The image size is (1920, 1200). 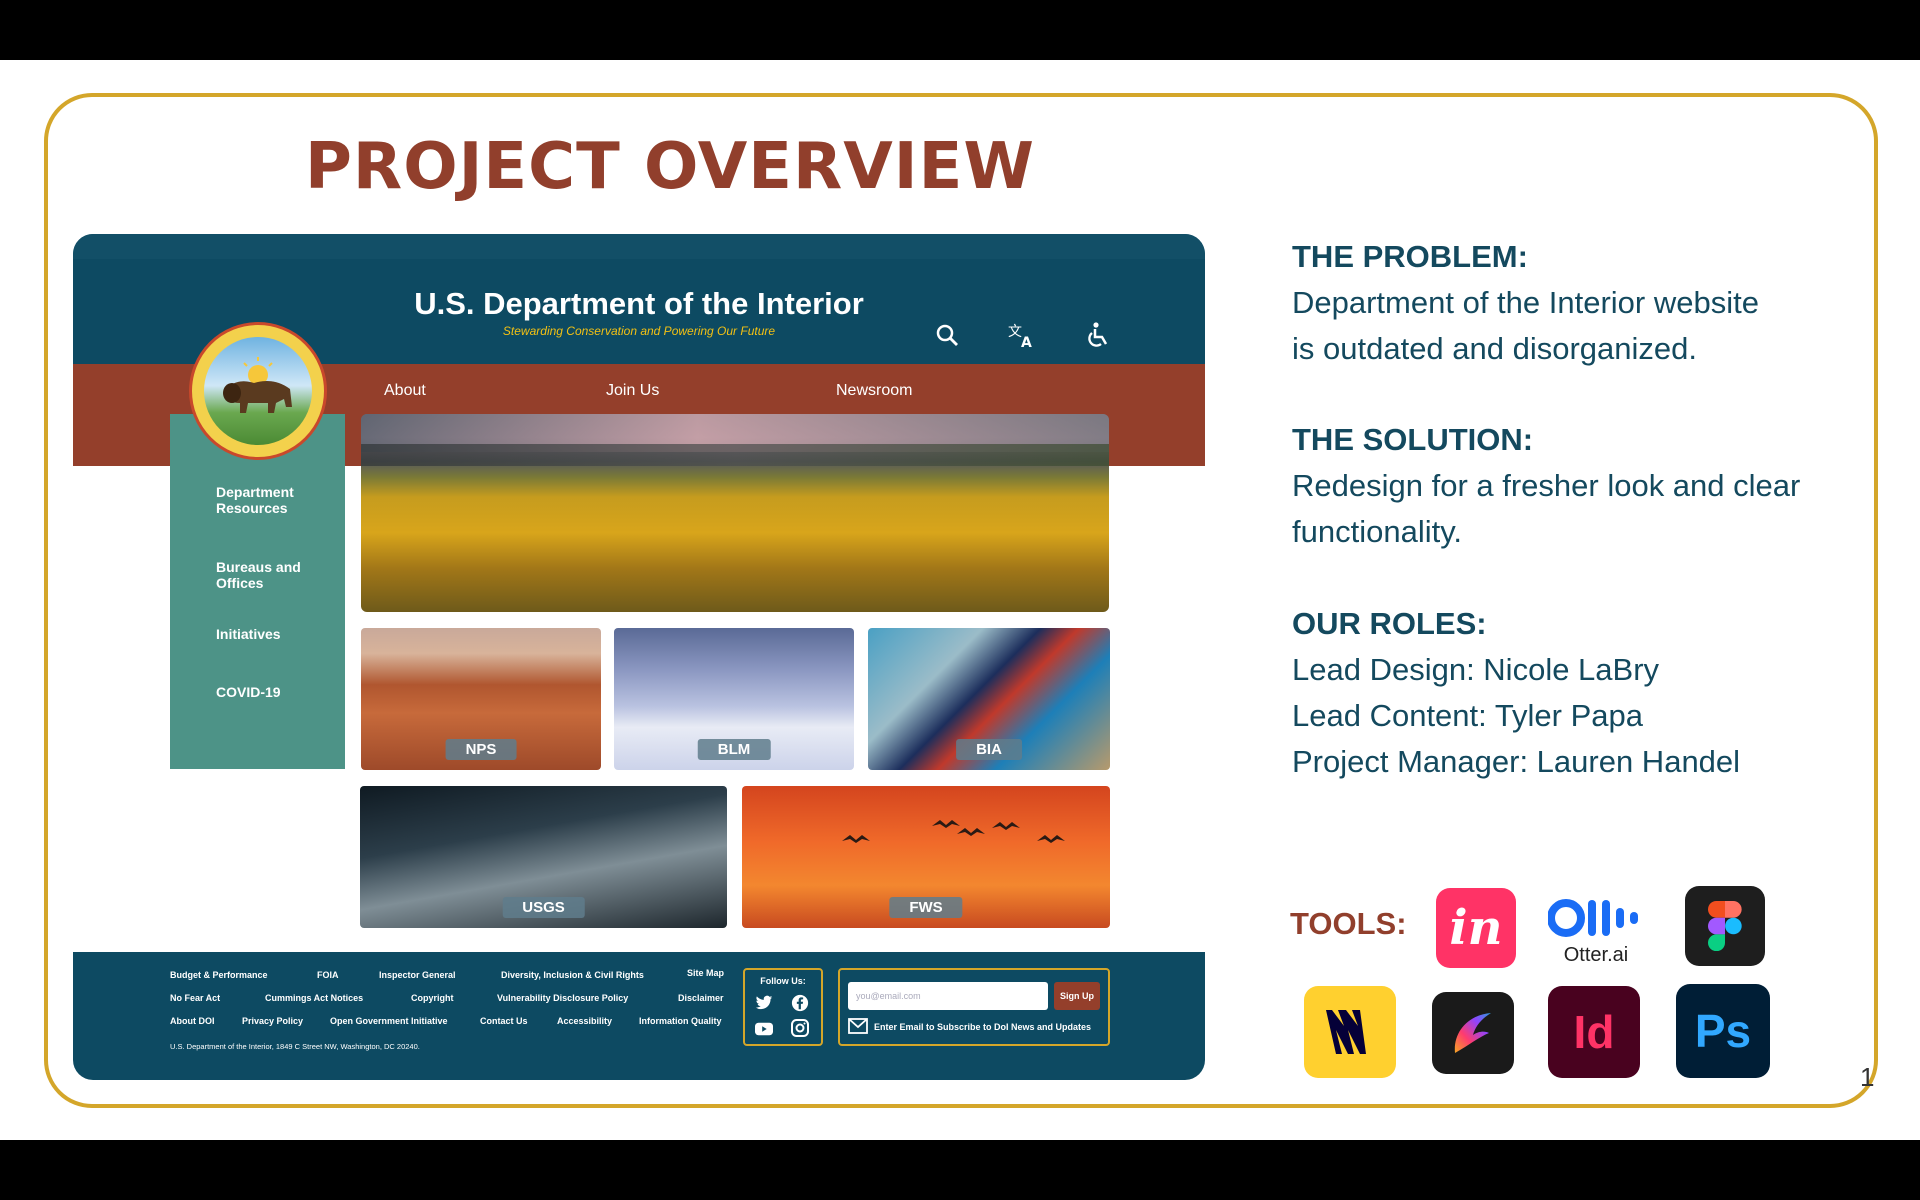 I want to click on site-title: U.S. Department of the Interior, so click(x=639, y=304).